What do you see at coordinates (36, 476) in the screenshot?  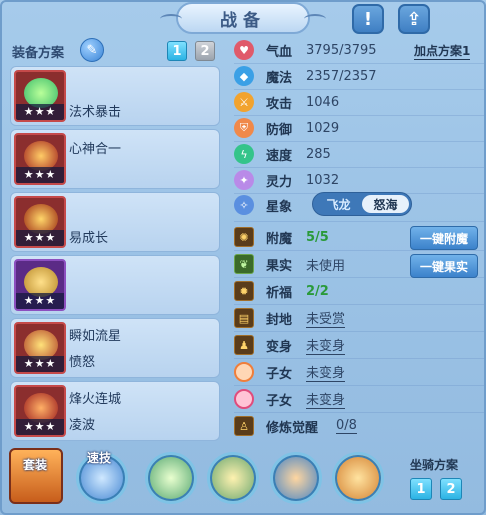 I see `suit-button: 套装` at bounding box center [36, 476].